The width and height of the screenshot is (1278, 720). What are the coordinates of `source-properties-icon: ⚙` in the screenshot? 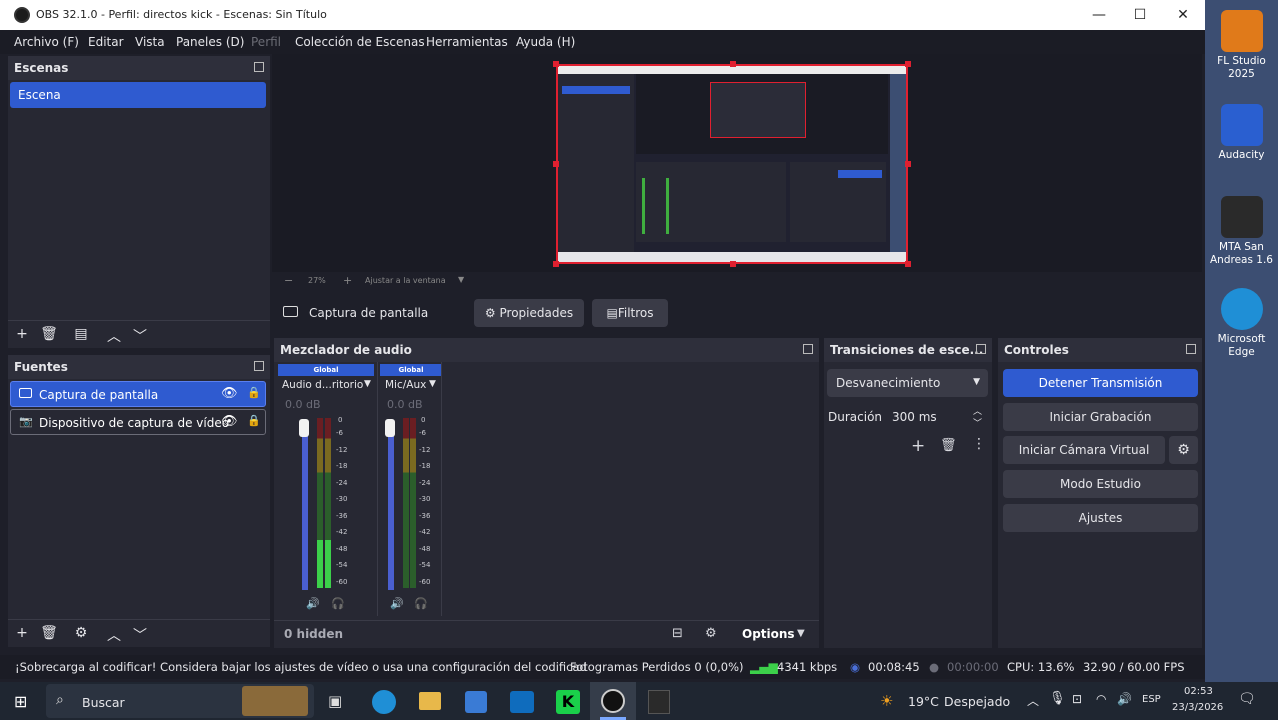 It's located at (81, 633).